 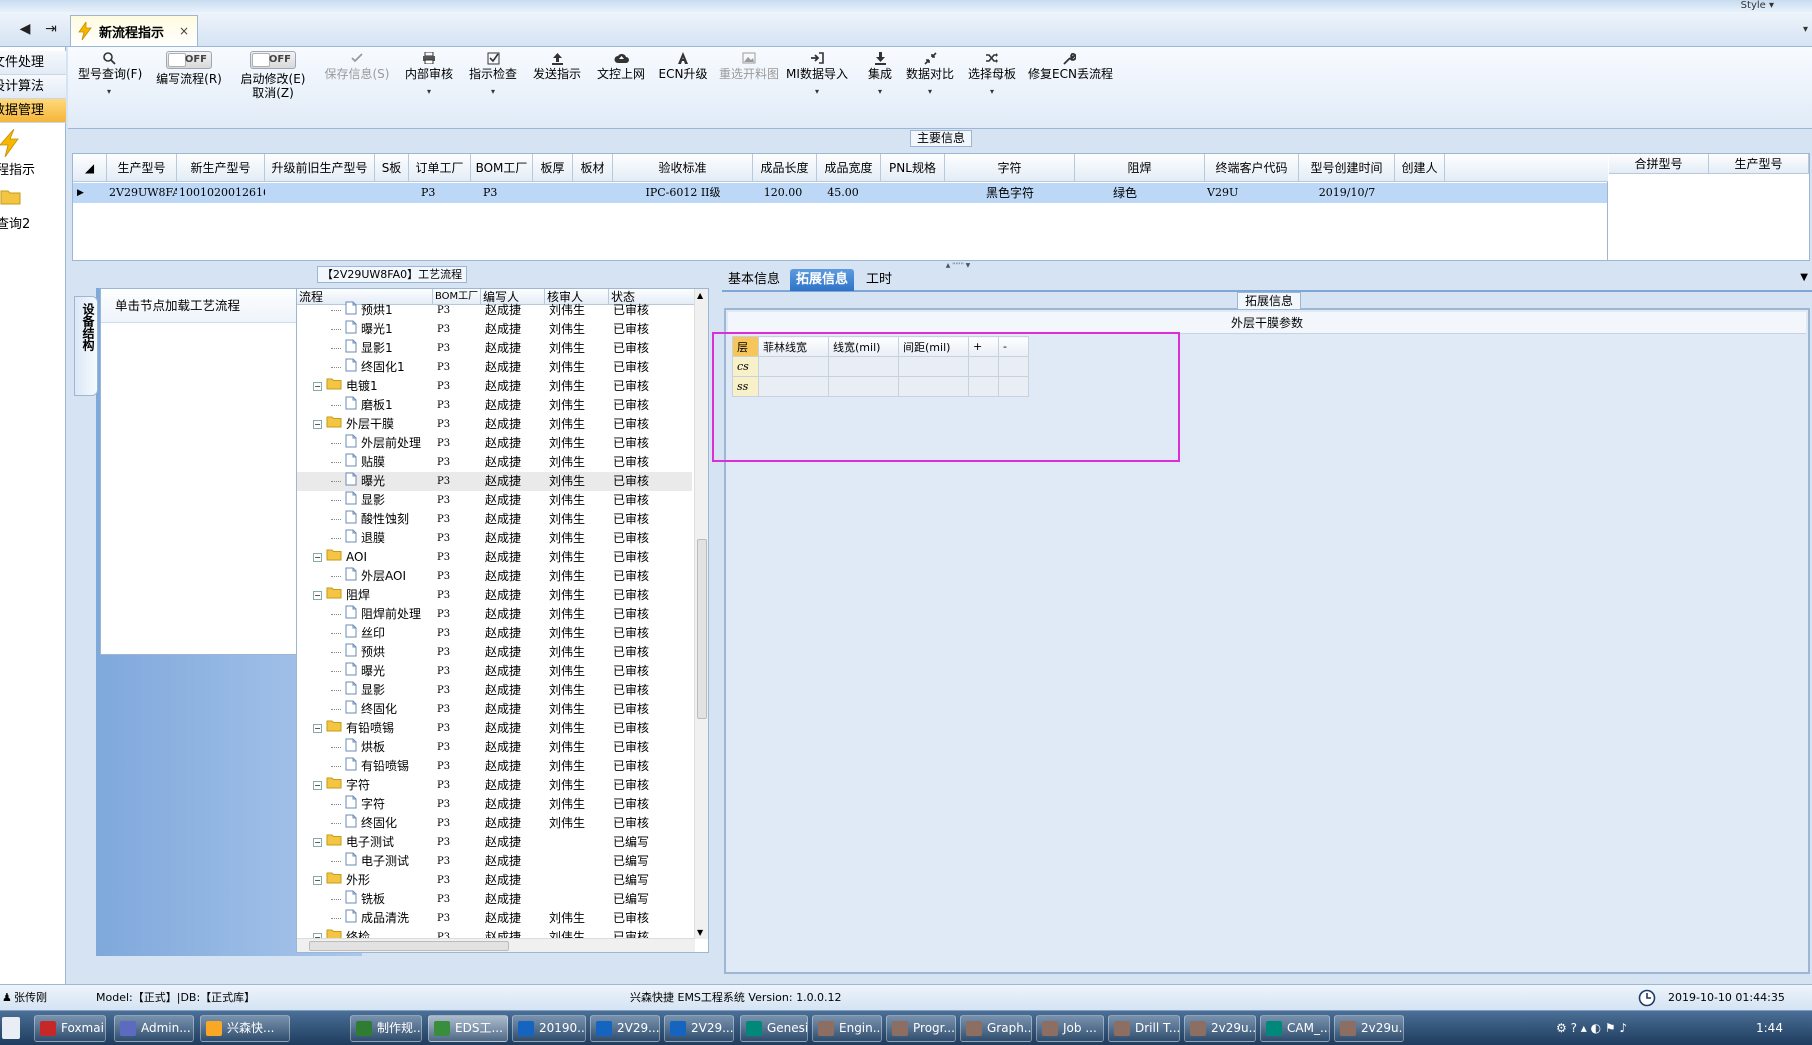 I want to click on col-s-board: S板, so click(x=392, y=168).